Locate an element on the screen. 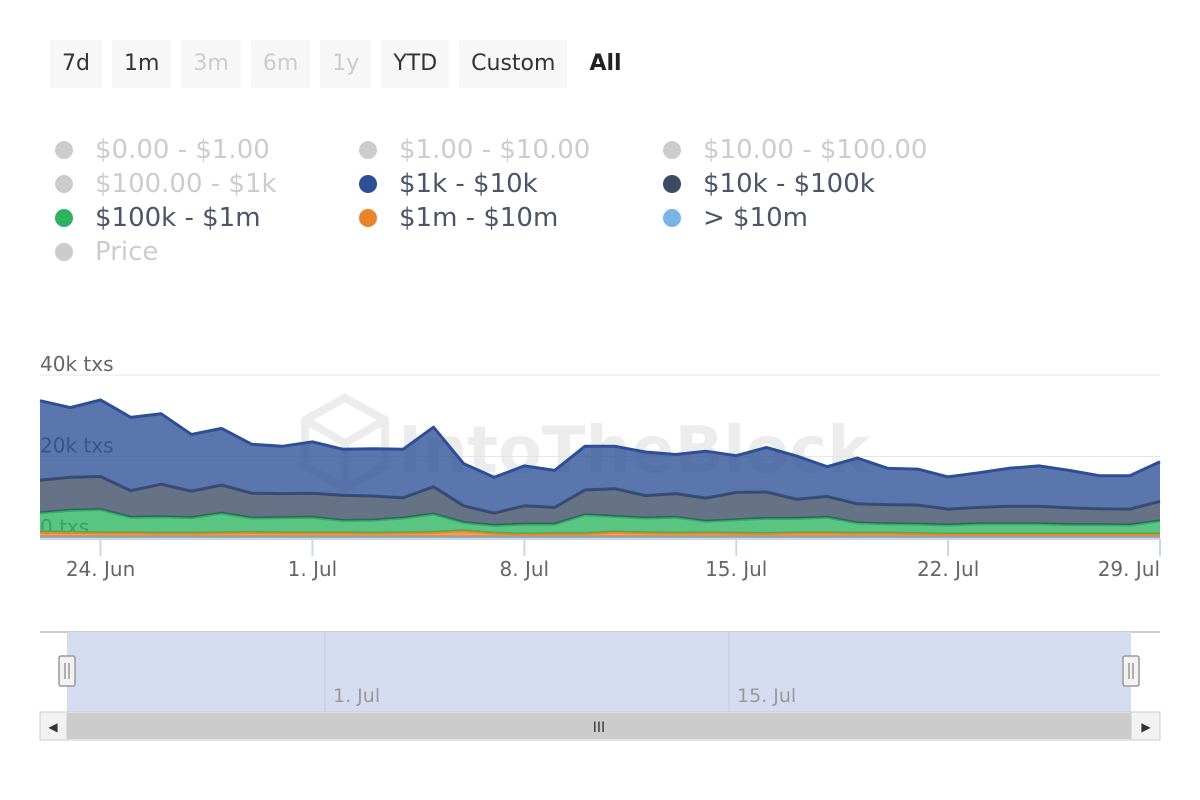 Image resolution: width=1200 pixels, height=800 pixels. navigator: 1. Jul 15. Jul III ◀ ▶ is located at coordinates (600, 686).